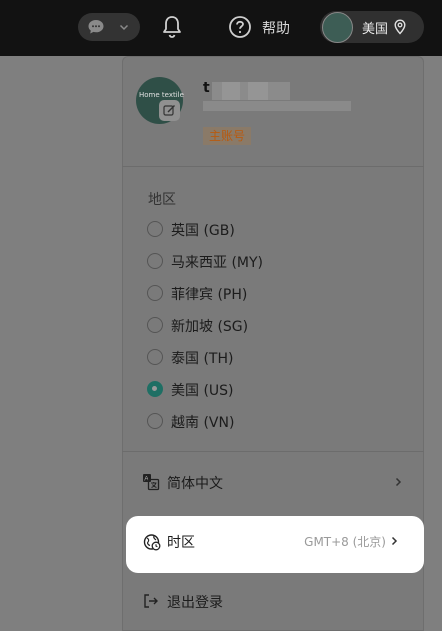 This screenshot has width=442, height=631. Describe the element at coordinates (206, 88) in the screenshot. I see `username: t` at that location.